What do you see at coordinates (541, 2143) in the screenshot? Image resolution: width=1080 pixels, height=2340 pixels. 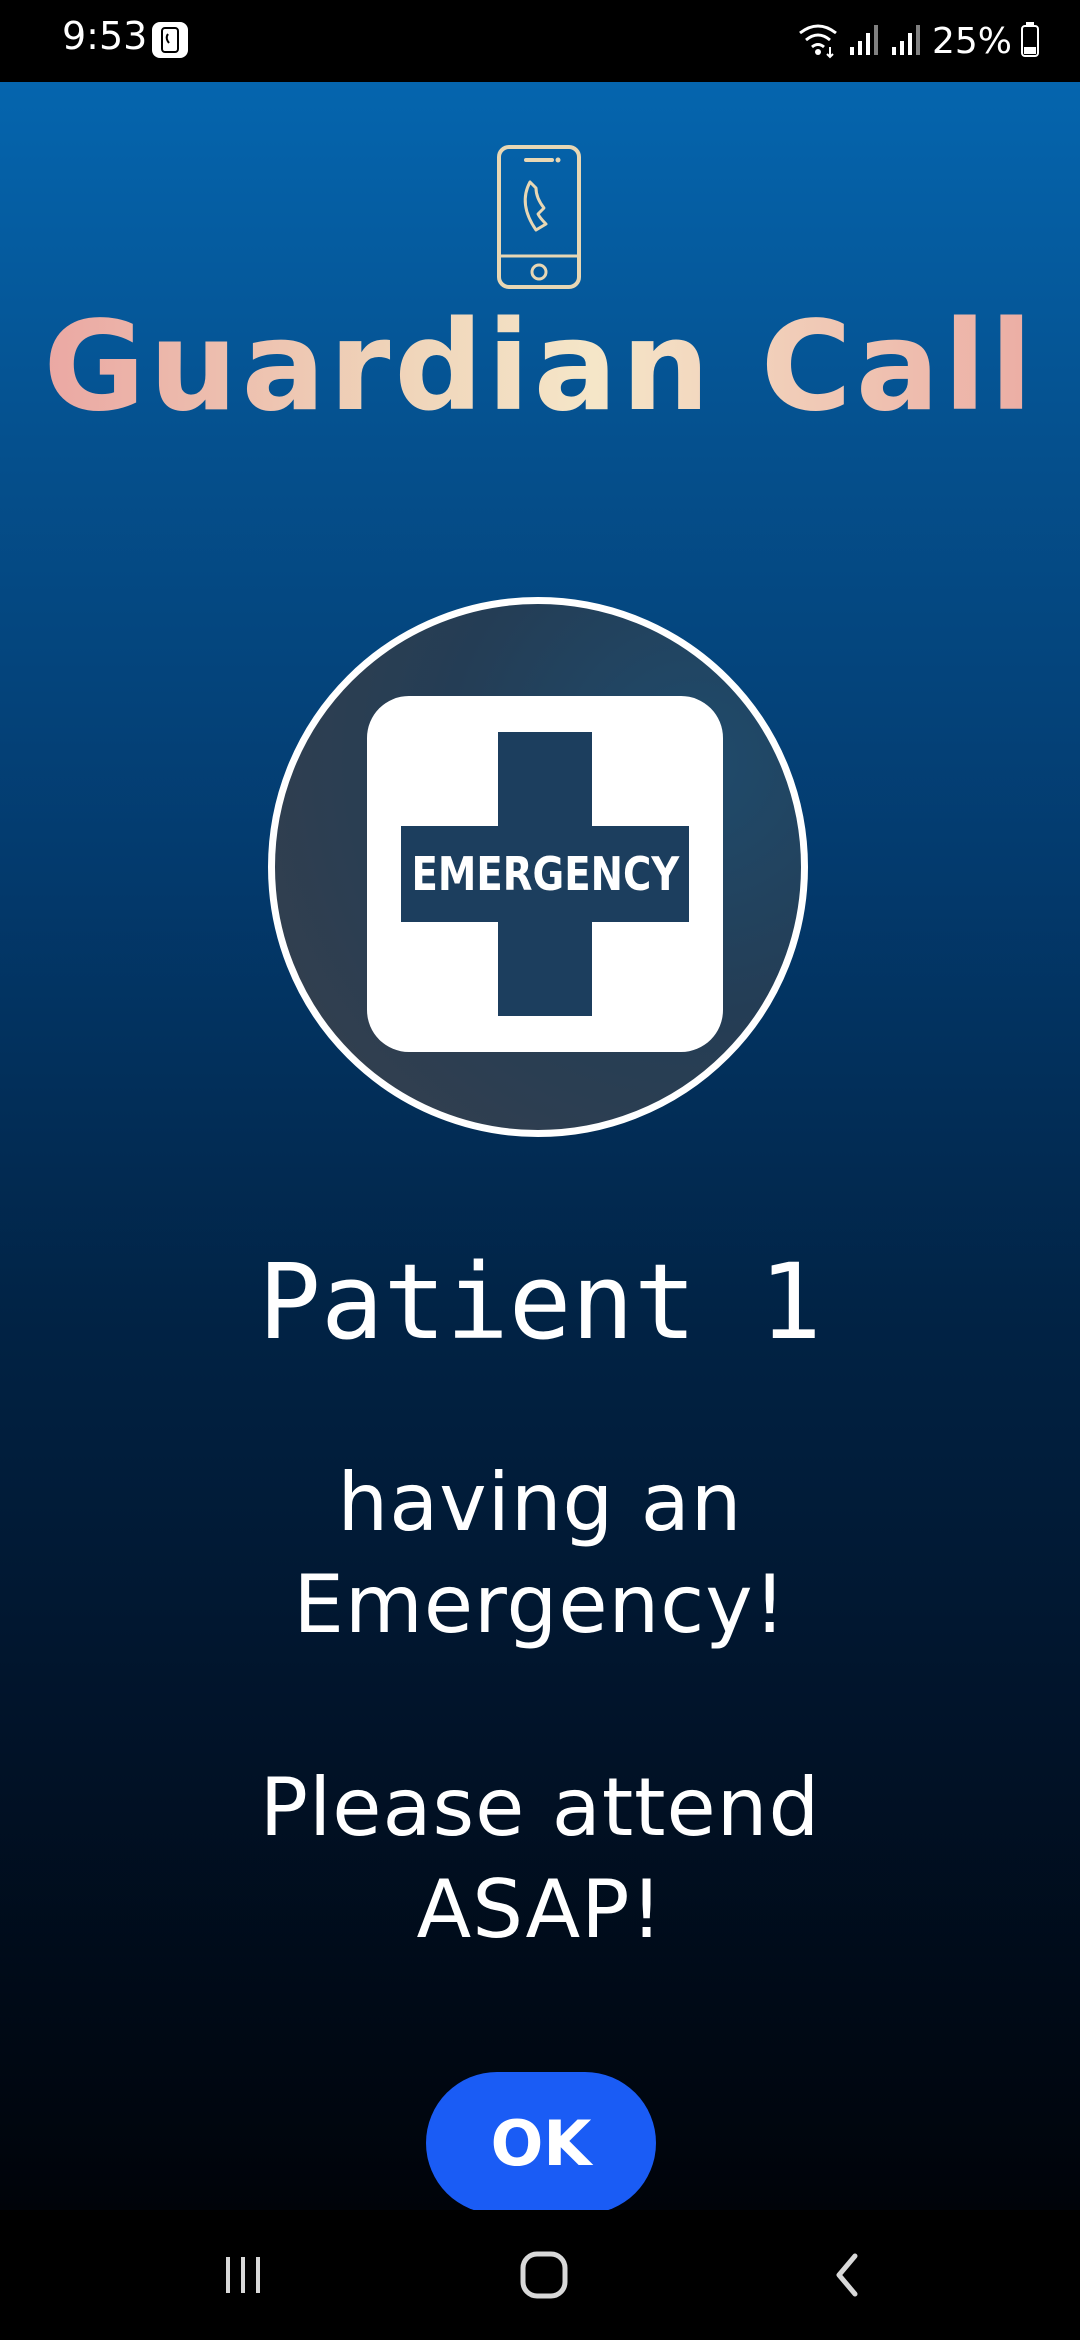 I see `ok-button: OK` at bounding box center [541, 2143].